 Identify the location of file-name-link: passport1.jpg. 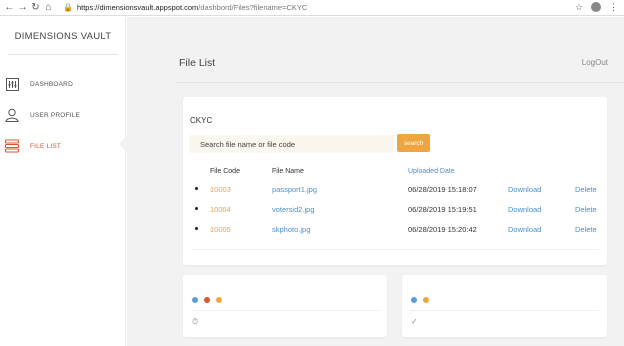
(294, 189).